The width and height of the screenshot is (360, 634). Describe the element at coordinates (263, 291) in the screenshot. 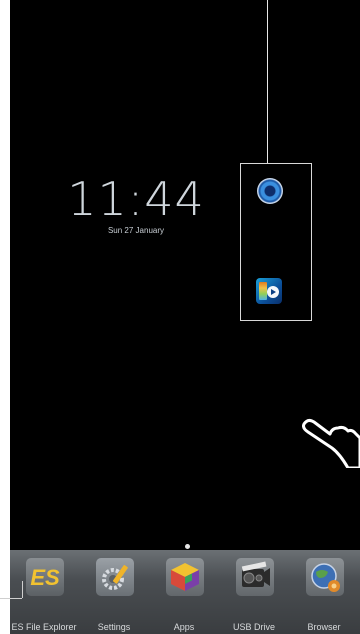

I see `media-player-film-strip` at that location.